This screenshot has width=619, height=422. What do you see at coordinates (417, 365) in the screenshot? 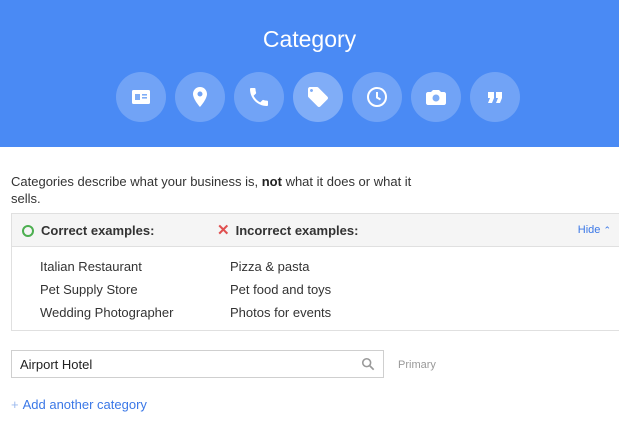
I see `primary-label: Primary` at bounding box center [417, 365].